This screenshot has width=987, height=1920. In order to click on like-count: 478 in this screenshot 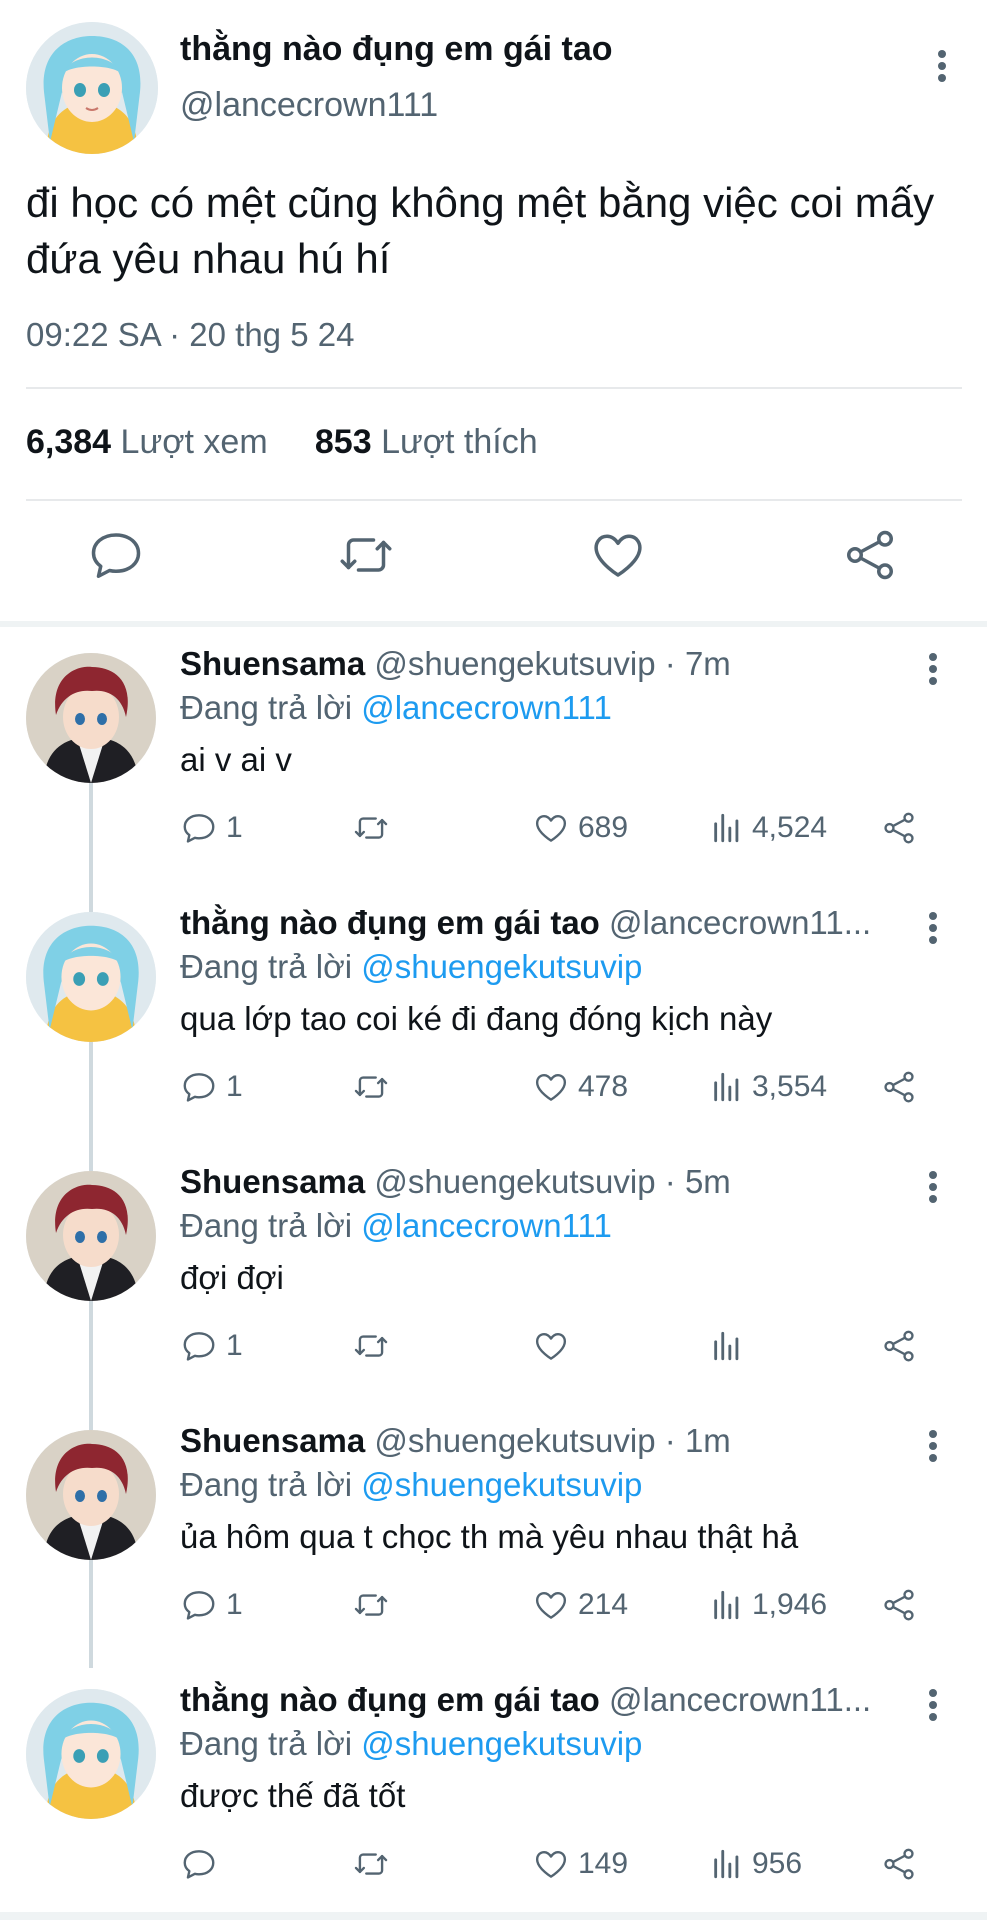, I will do `click(603, 1086)`.